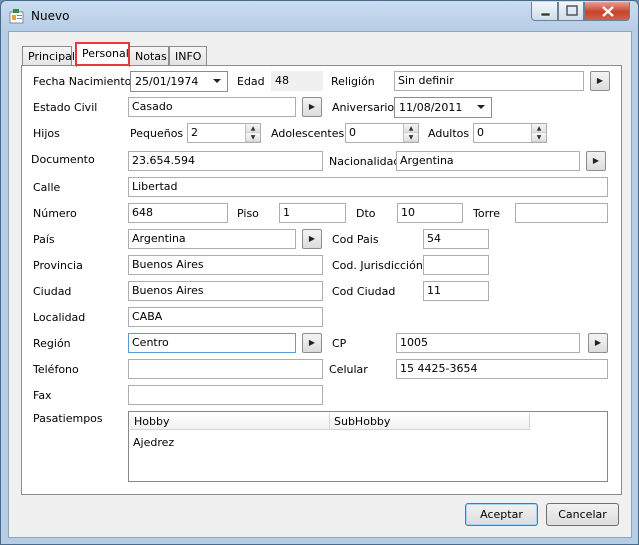 The image size is (639, 545). Describe the element at coordinates (151, 421) in the screenshot. I see `column-header-hobby: Hobby` at that location.